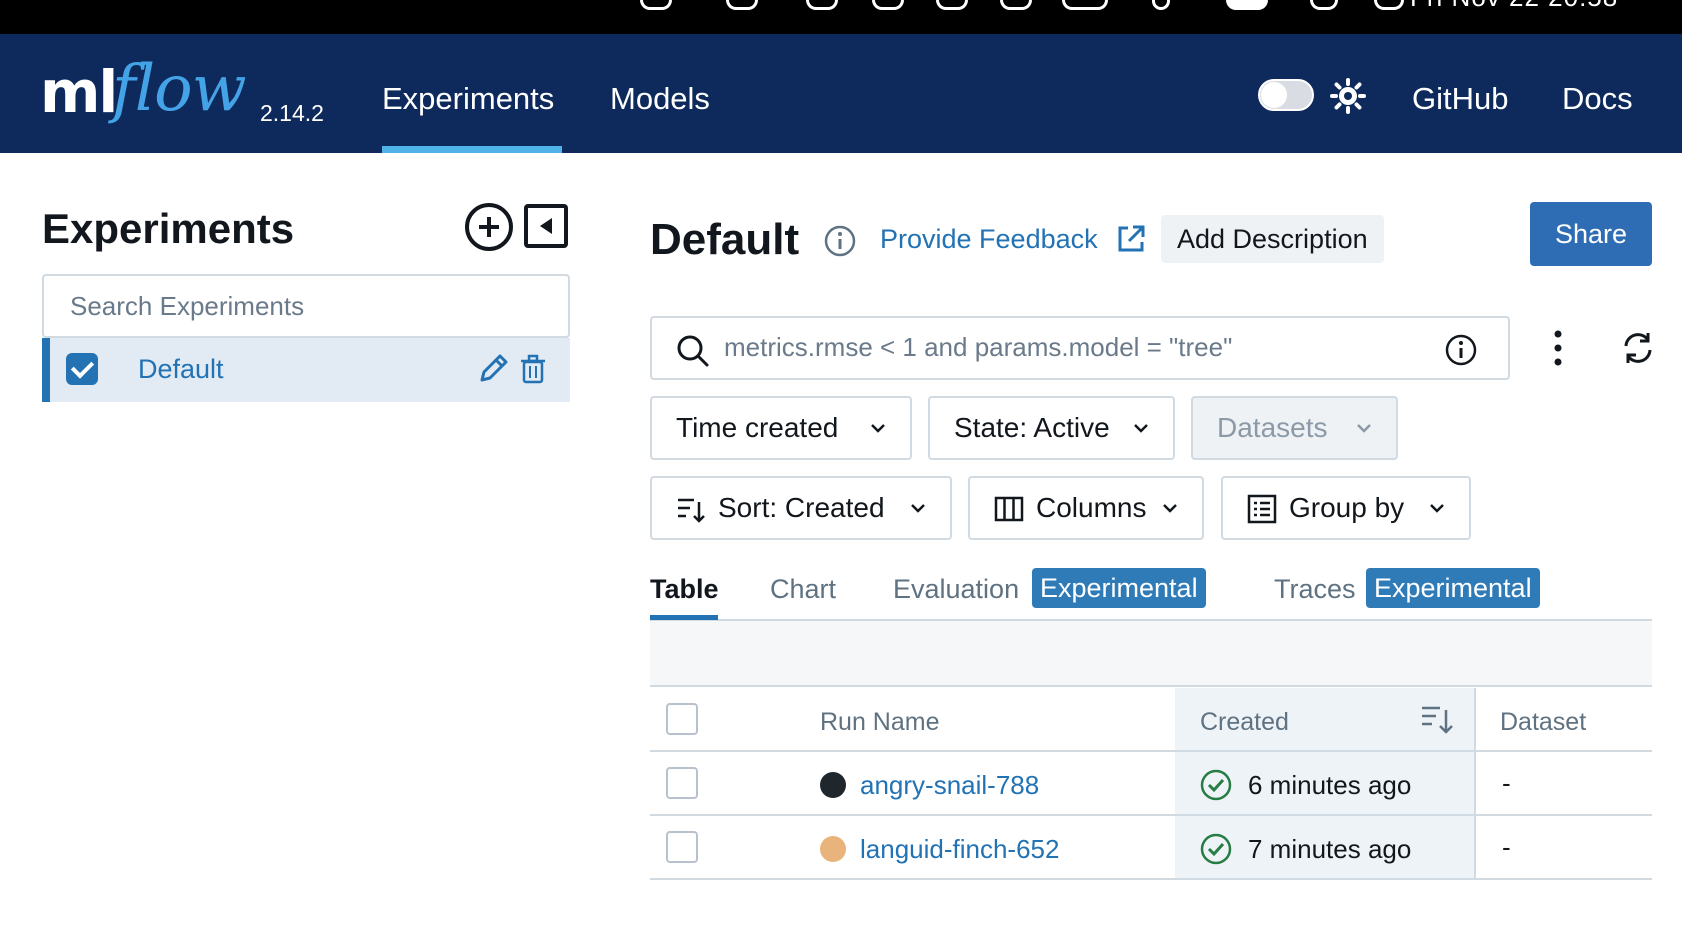 This screenshot has height=938, width=1682. What do you see at coordinates (1009, 509) in the screenshot?
I see `columns-icon` at bounding box center [1009, 509].